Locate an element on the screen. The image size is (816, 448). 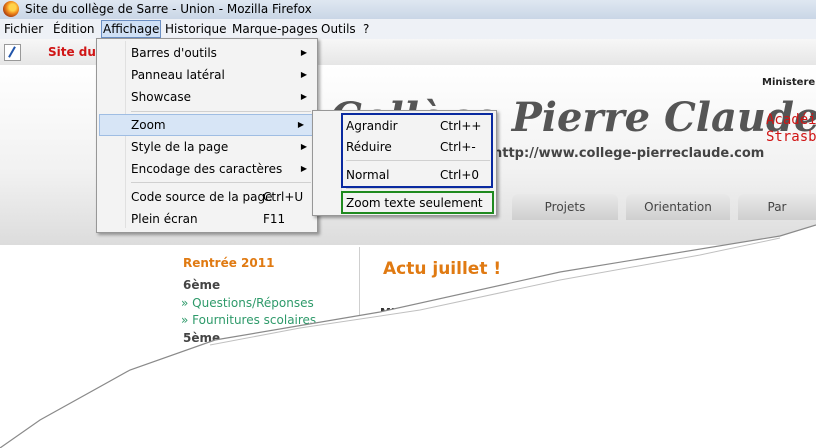
menu-item-label: Style de la page is located at coordinates (180, 147).